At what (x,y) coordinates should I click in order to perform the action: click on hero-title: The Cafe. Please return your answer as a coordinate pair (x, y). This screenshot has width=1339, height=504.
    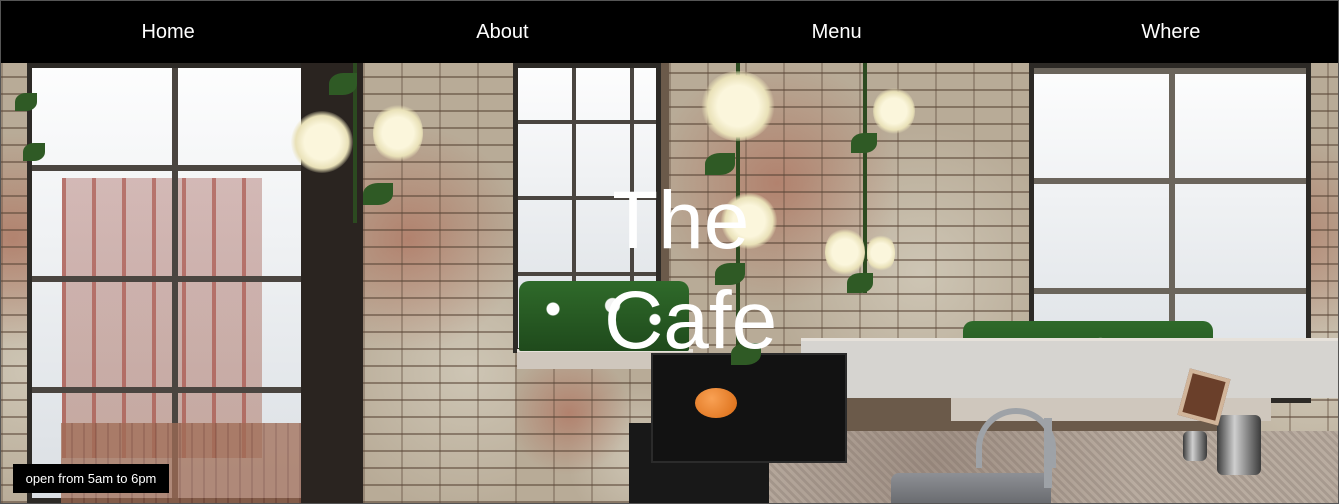
    Looking at the image, I should click on (719, 271).